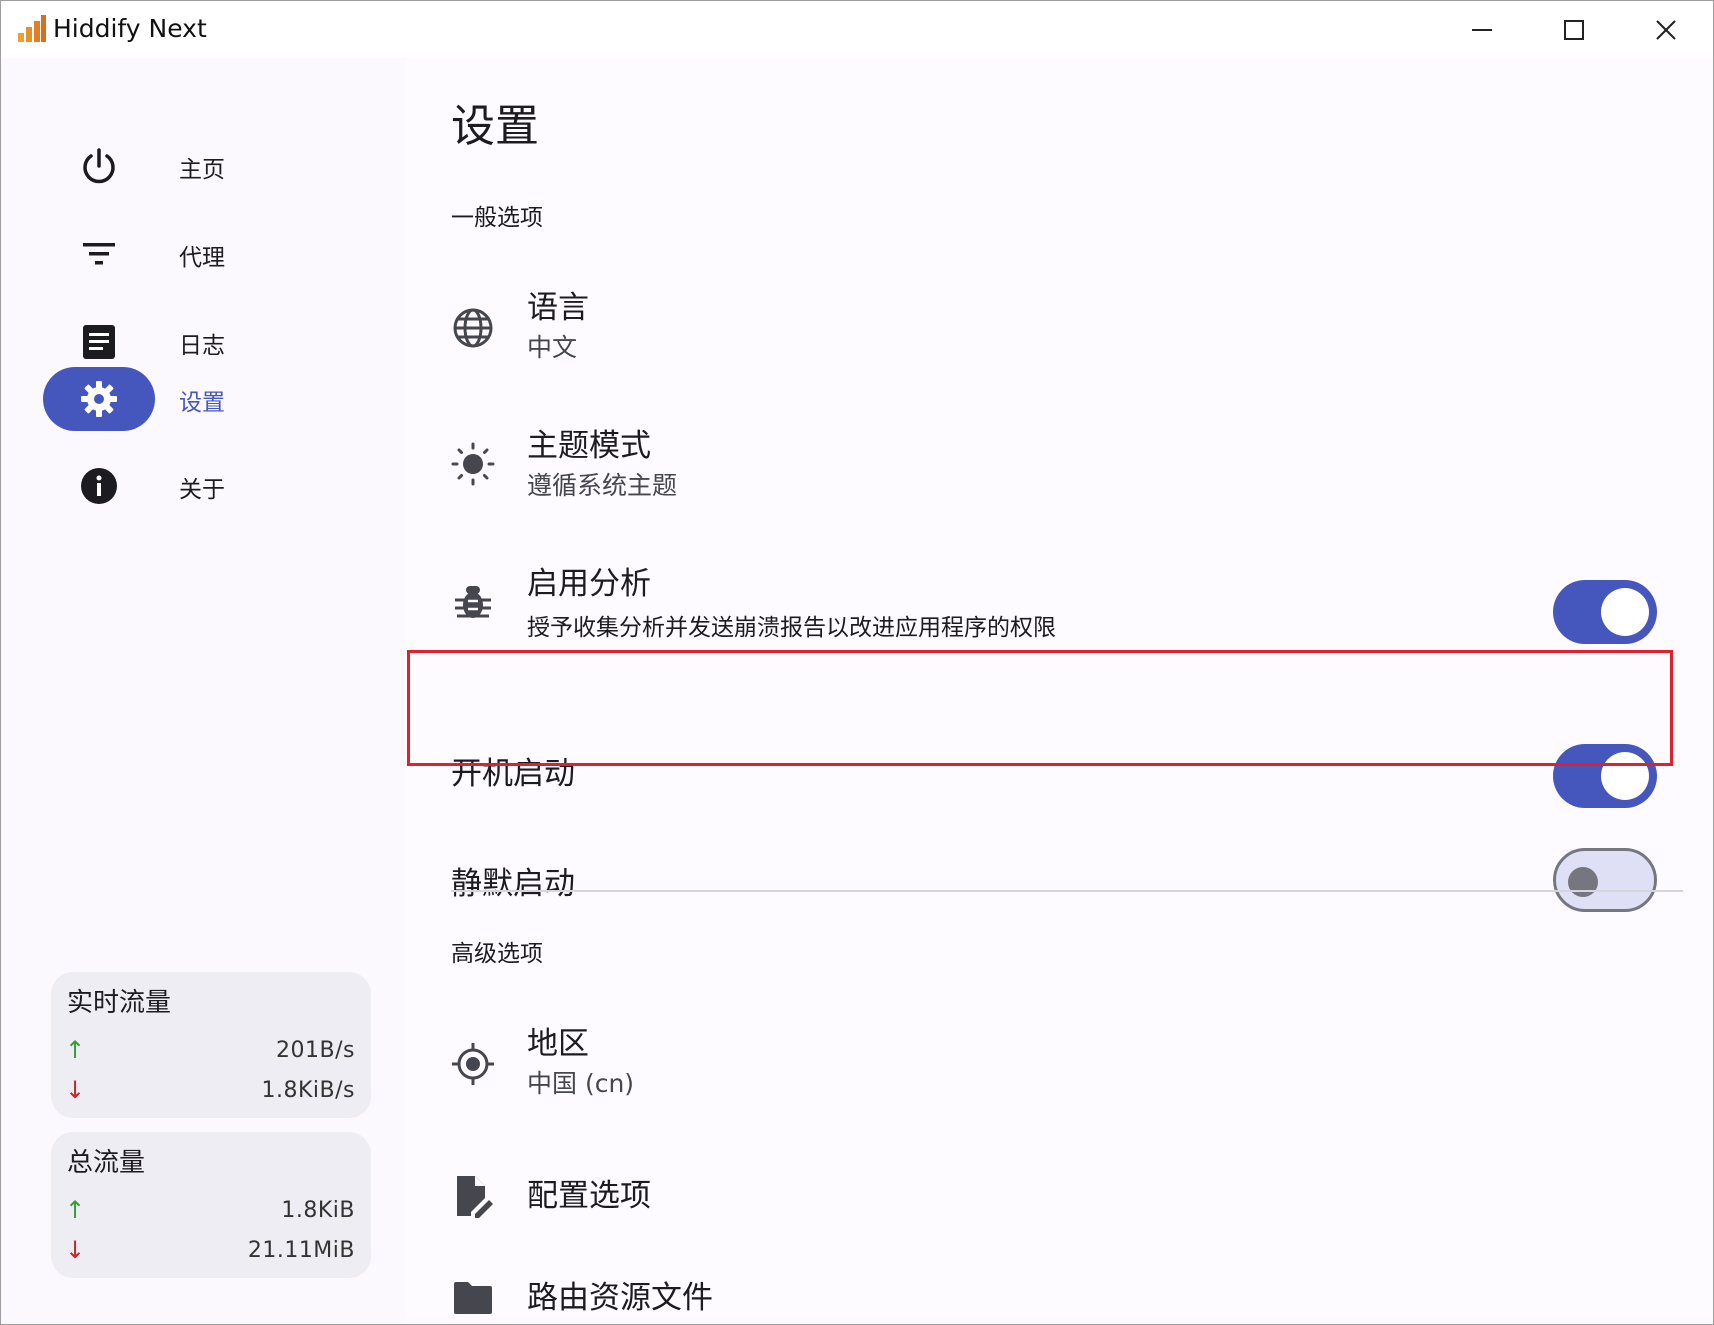  I want to click on setting-value: 中国 (cn), so click(580, 1082).